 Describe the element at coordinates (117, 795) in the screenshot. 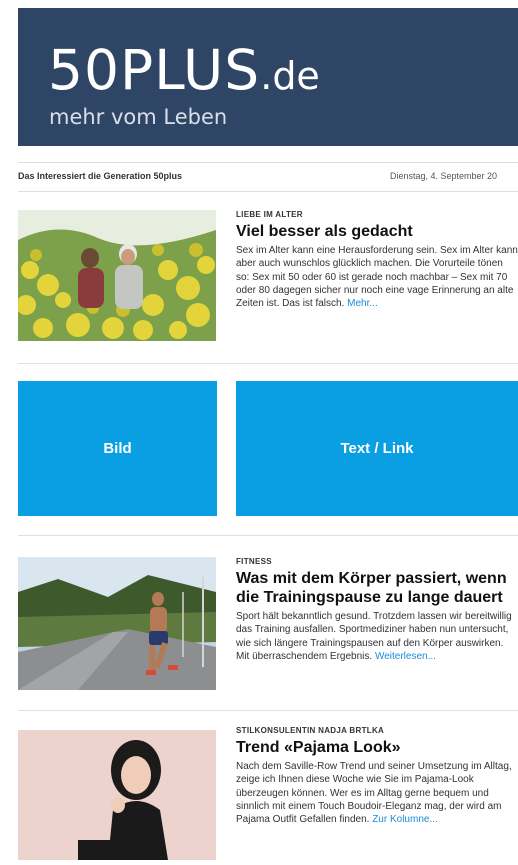

I see `woman-portrait-photo` at that location.